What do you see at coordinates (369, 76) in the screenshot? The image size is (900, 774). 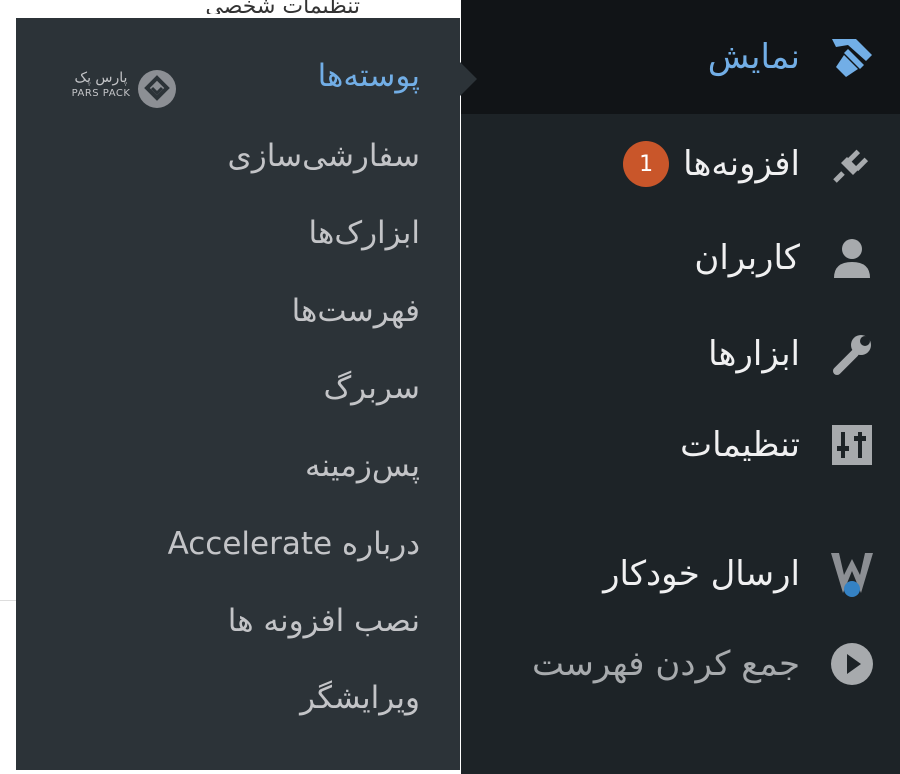 I see `submenu-item-themes: پوسته‌ها` at bounding box center [369, 76].